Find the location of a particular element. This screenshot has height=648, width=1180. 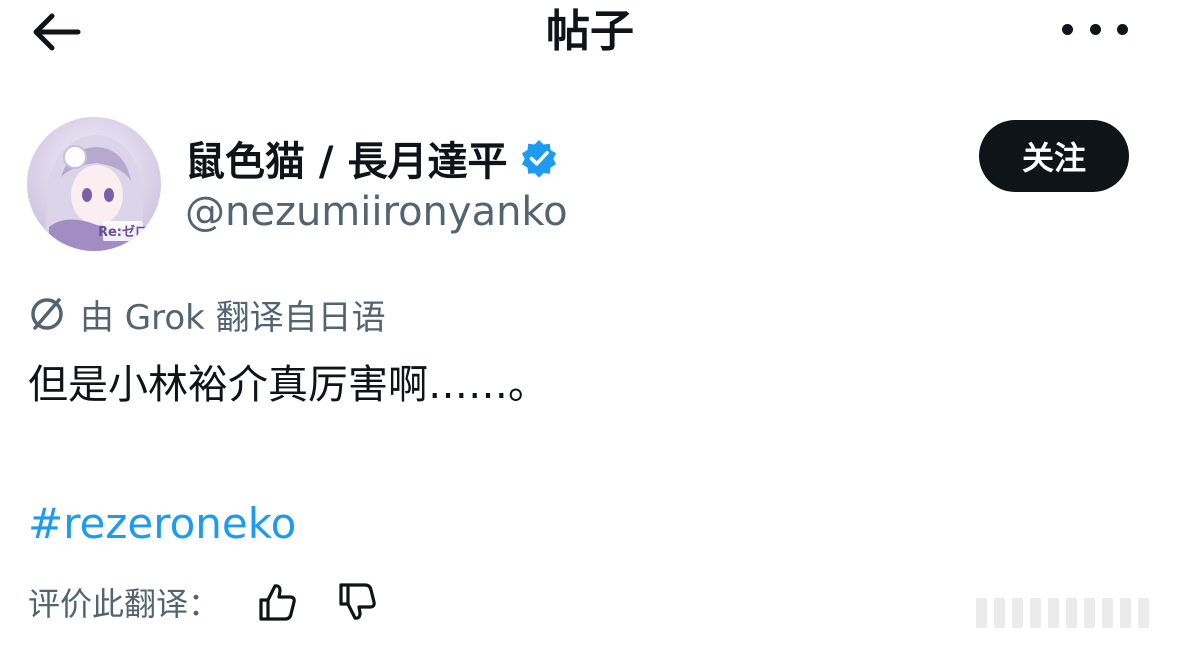

page-title: 帖子 is located at coordinates (590, 31).